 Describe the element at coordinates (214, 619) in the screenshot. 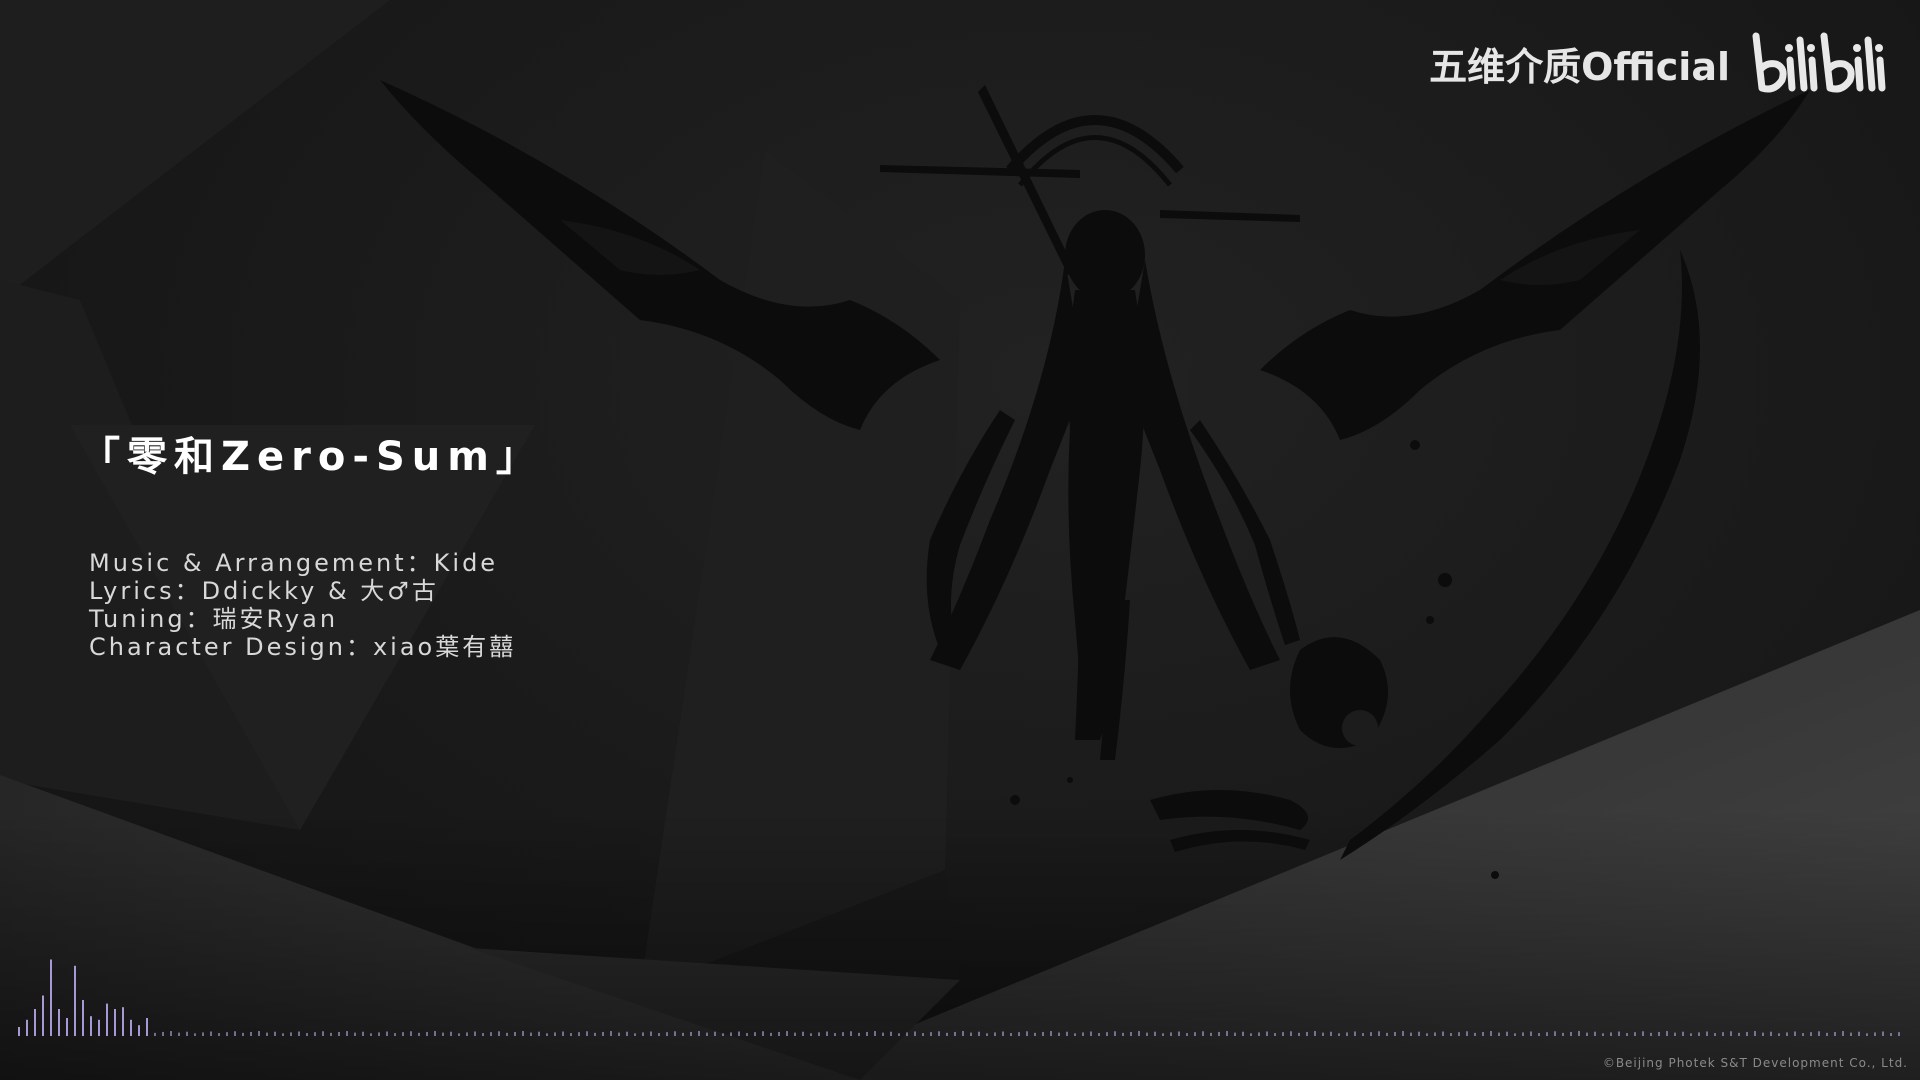

I see `credit-tuning: Tuning：瑞安Ryan` at that location.